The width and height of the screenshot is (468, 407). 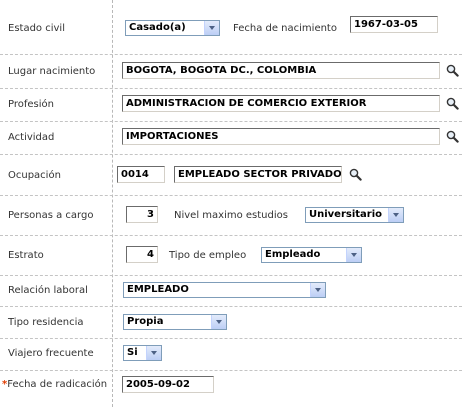 What do you see at coordinates (281, 136) in the screenshot?
I see `actividad-input: IMPORTACIONES` at bounding box center [281, 136].